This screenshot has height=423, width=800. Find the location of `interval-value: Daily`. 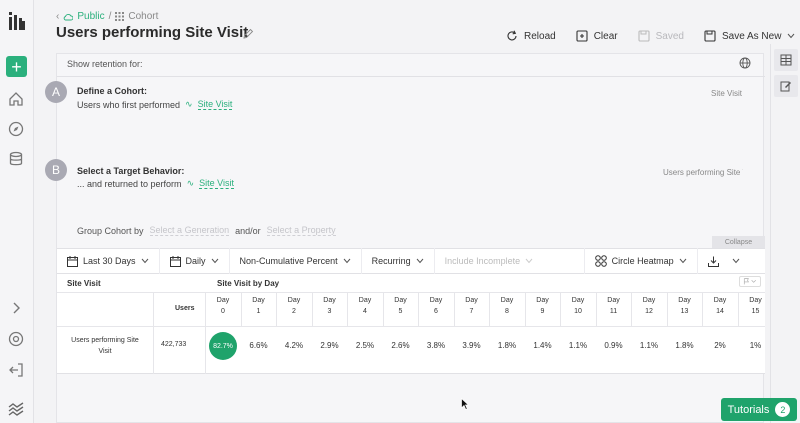

interval-value: Daily is located at coordinates (195, 261).